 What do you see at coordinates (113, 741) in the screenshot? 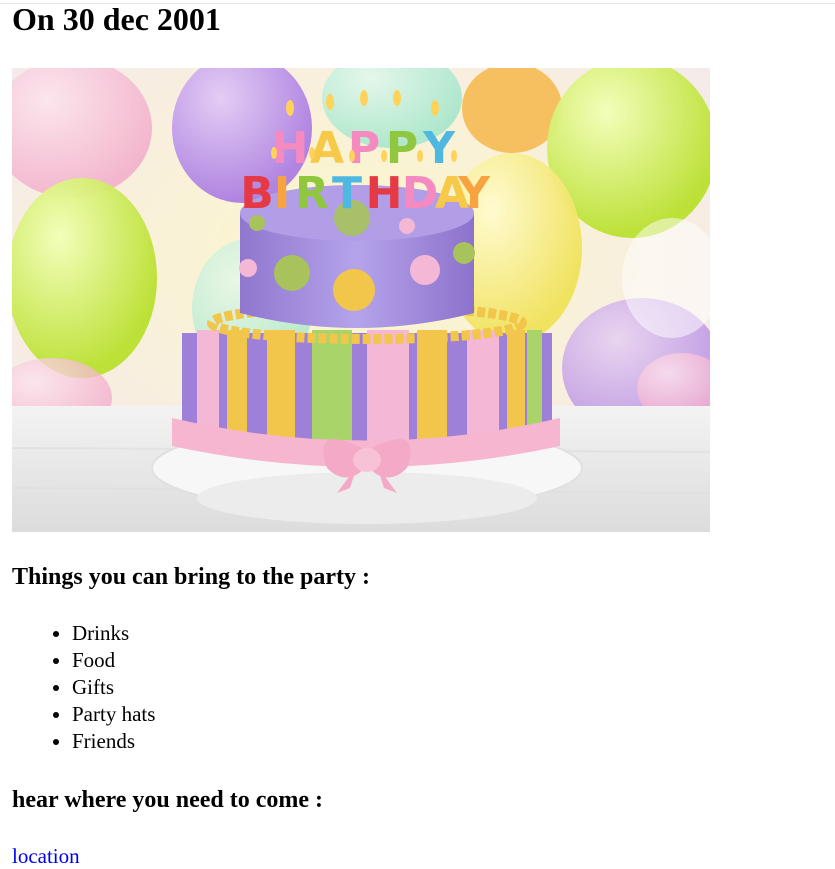
I see `list-item: Friends` at bounding box center [113, 741].